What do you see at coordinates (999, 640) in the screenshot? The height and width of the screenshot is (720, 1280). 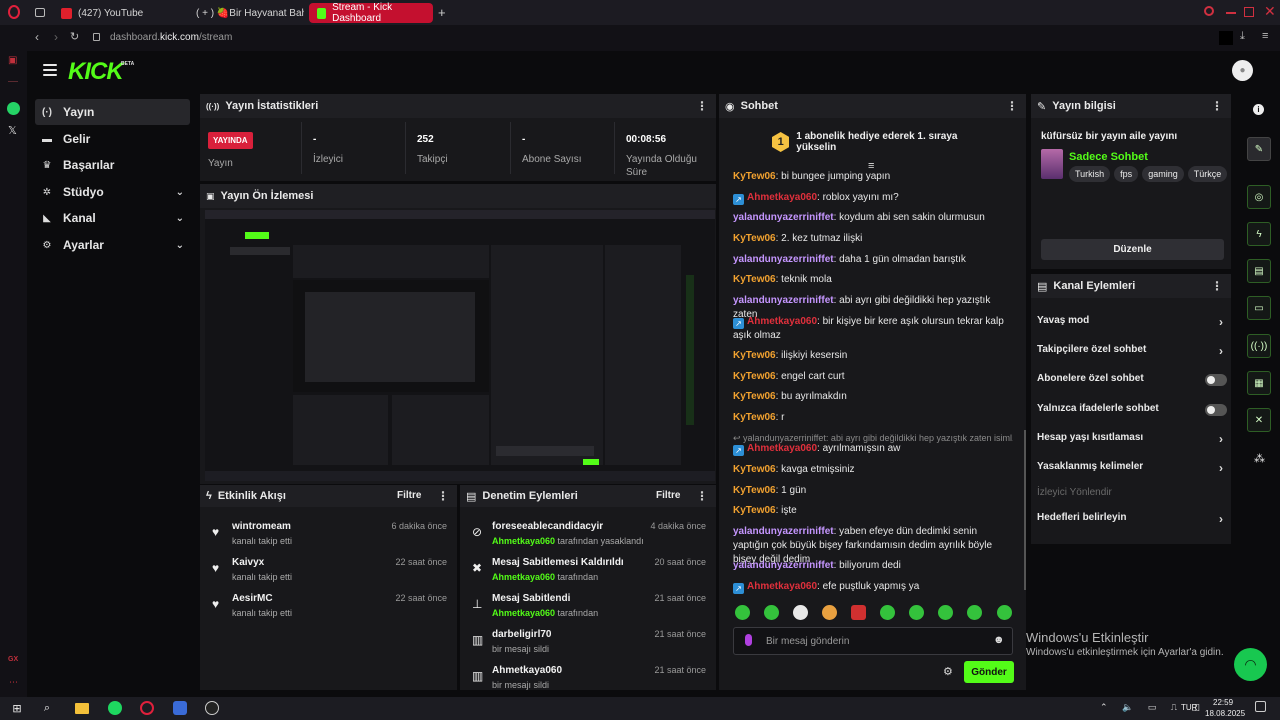 I see `emoji-icon: ☻` at bounding box center [999, 640].